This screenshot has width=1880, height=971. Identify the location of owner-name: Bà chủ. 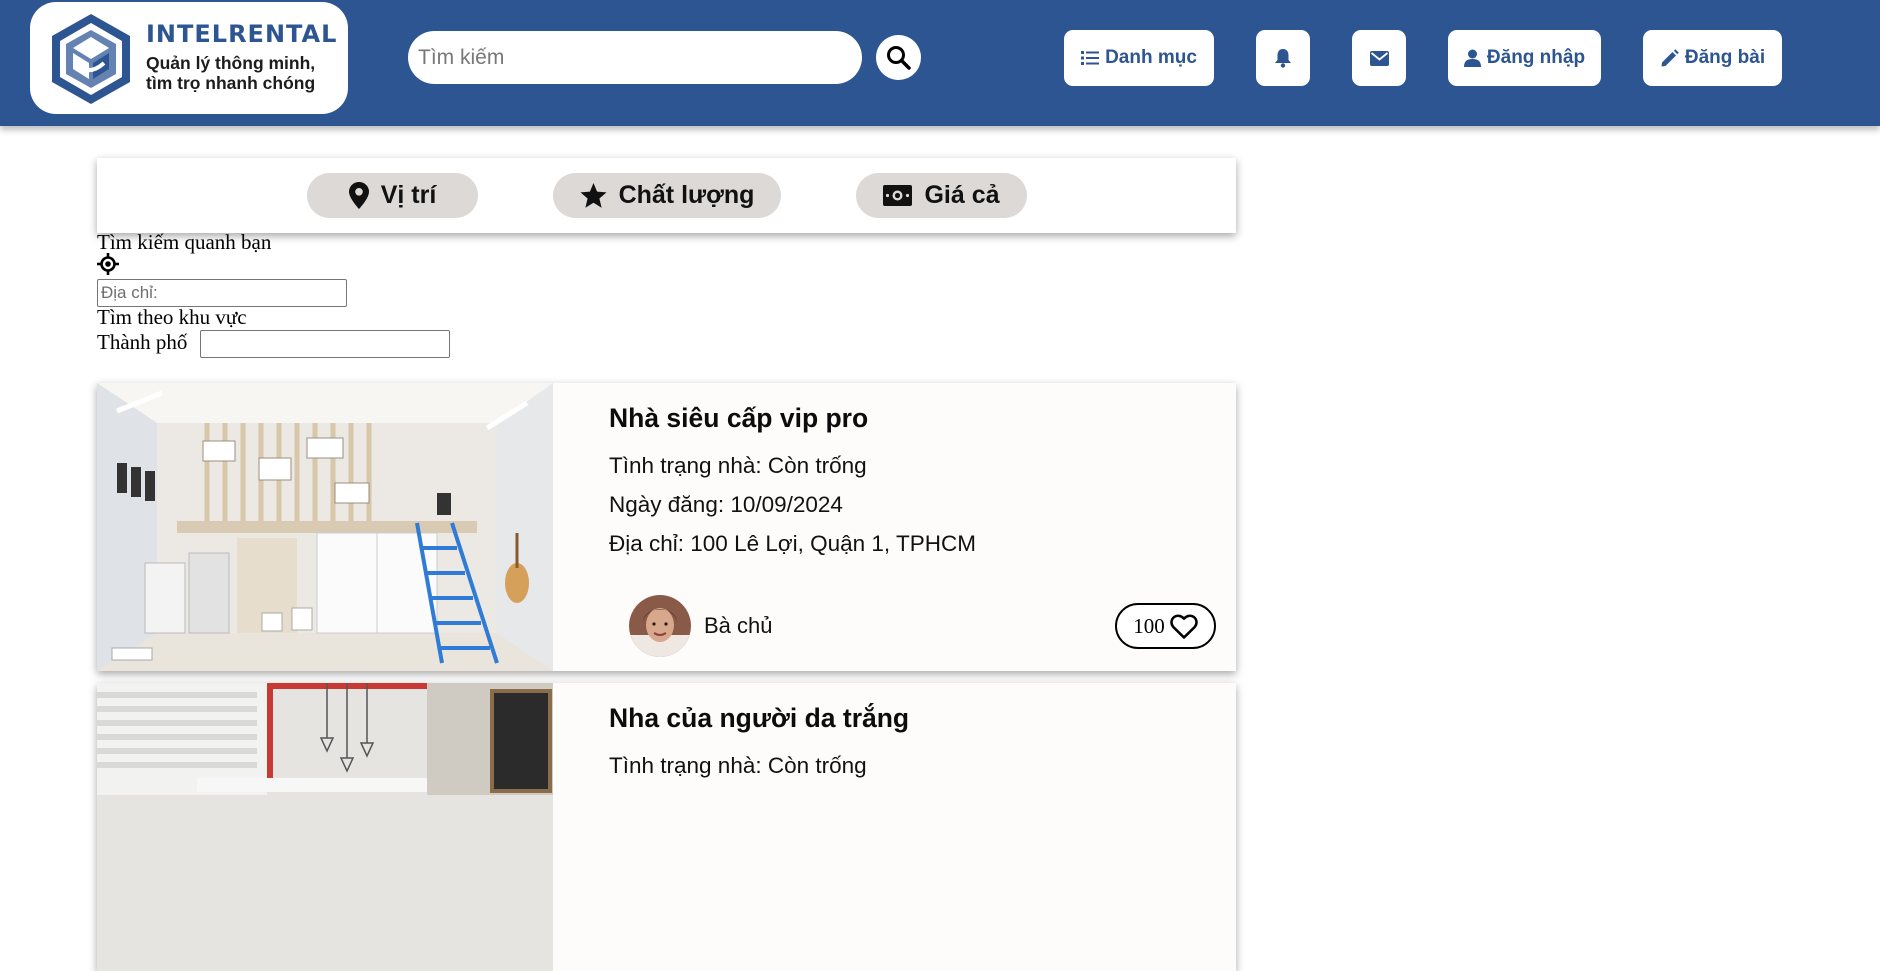
(738, 625).